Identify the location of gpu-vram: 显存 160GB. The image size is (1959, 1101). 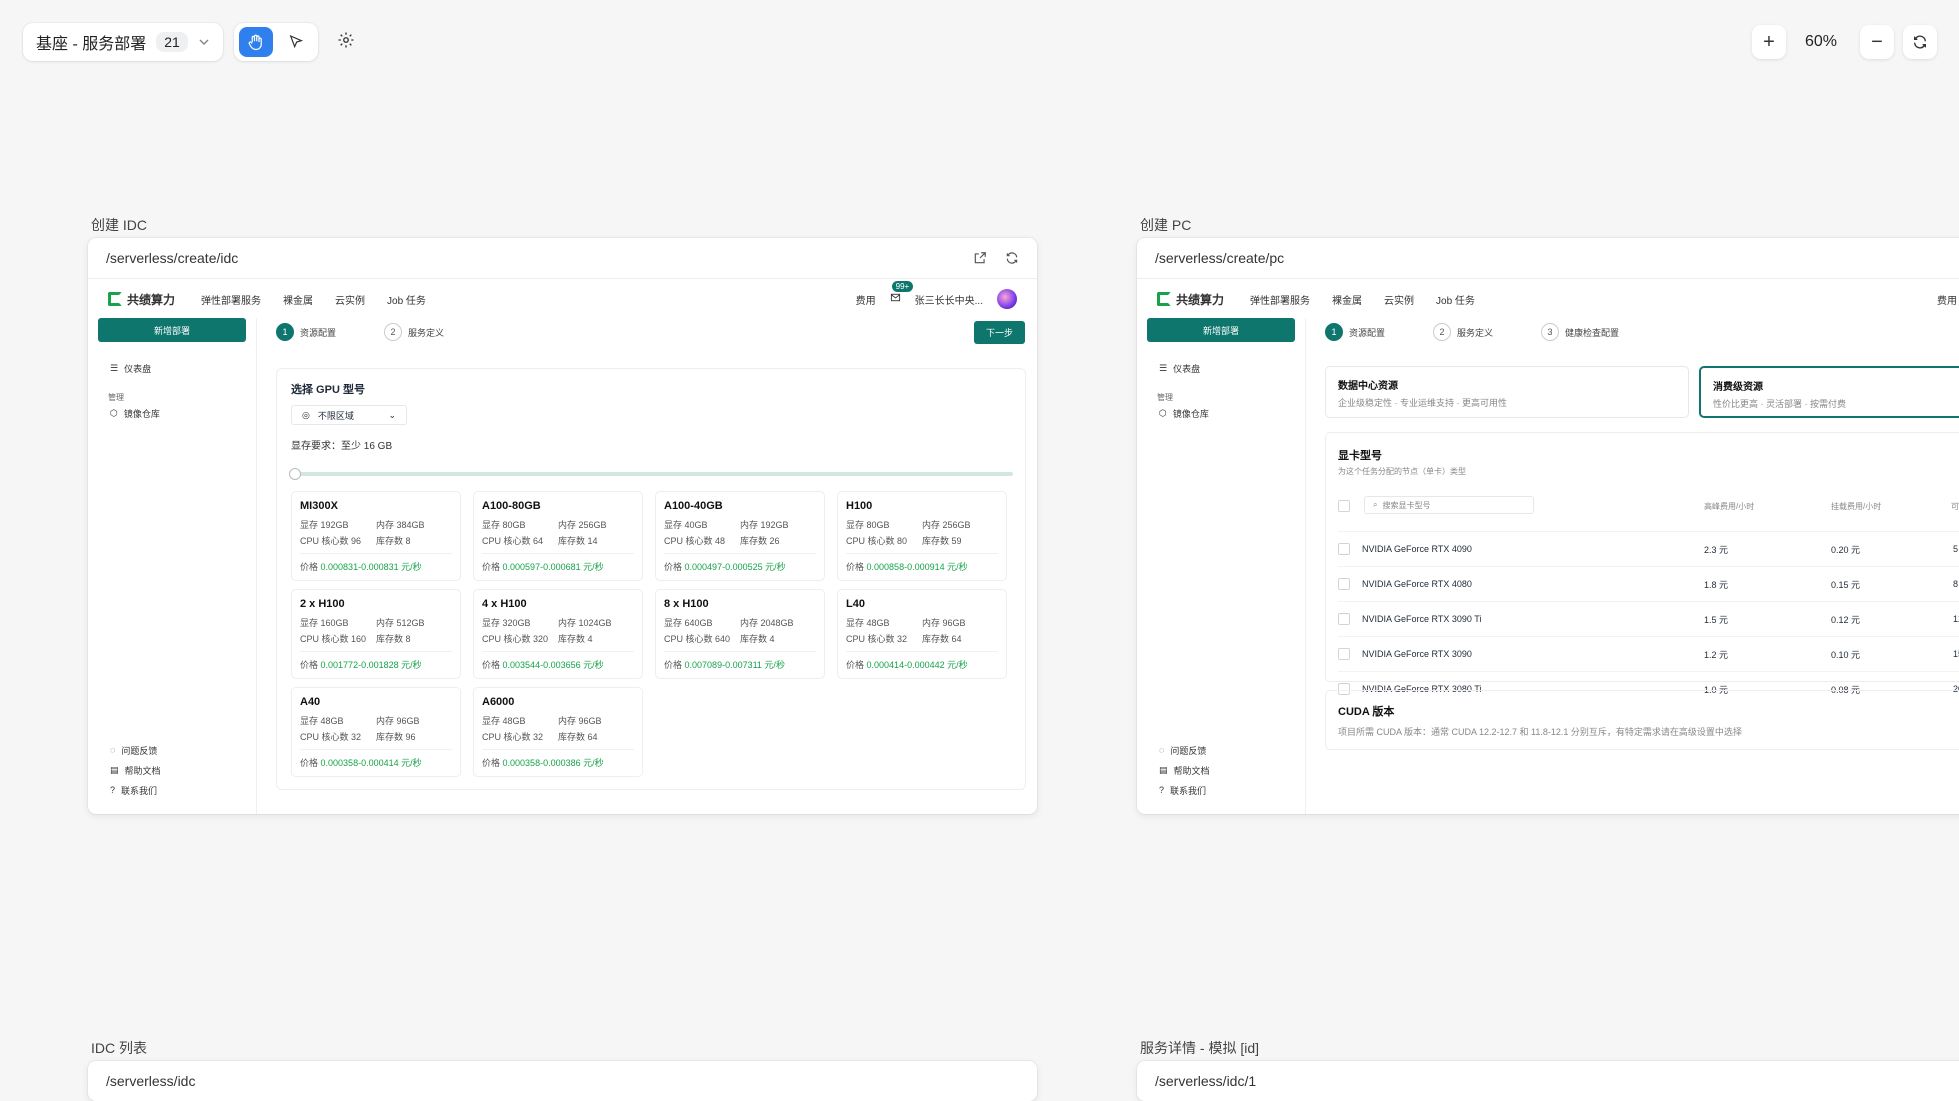
(324, 623).